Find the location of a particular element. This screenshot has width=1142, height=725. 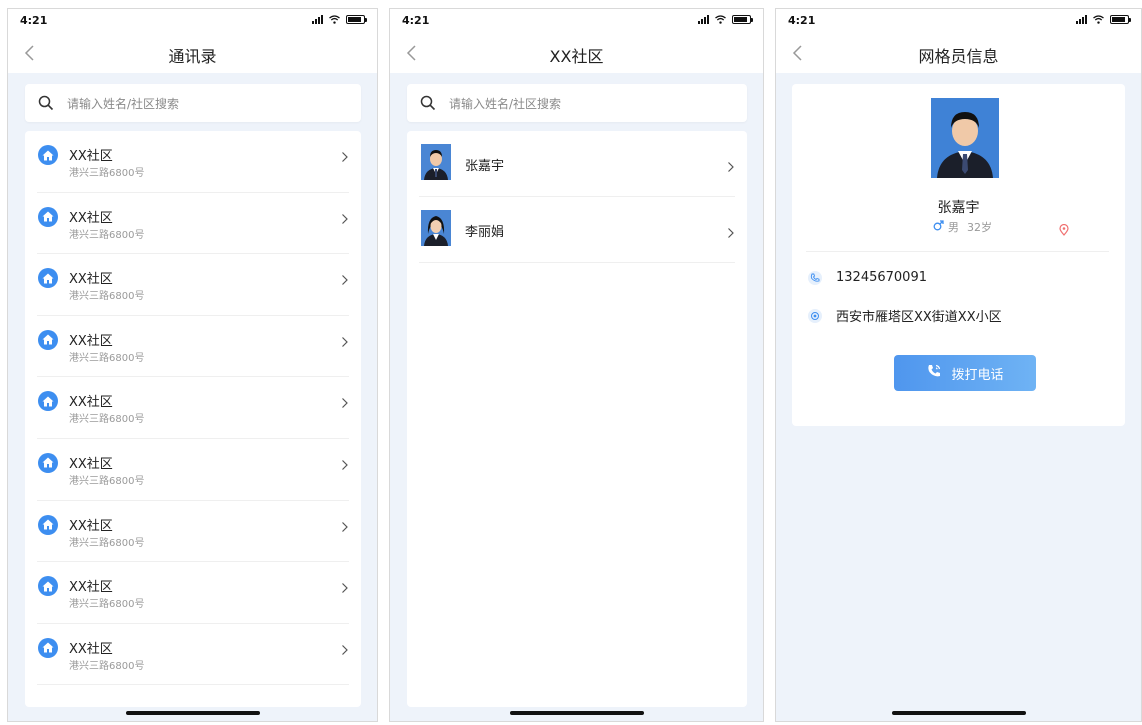

nav-bar: 通讯录 is located at coordinates (192, 53).